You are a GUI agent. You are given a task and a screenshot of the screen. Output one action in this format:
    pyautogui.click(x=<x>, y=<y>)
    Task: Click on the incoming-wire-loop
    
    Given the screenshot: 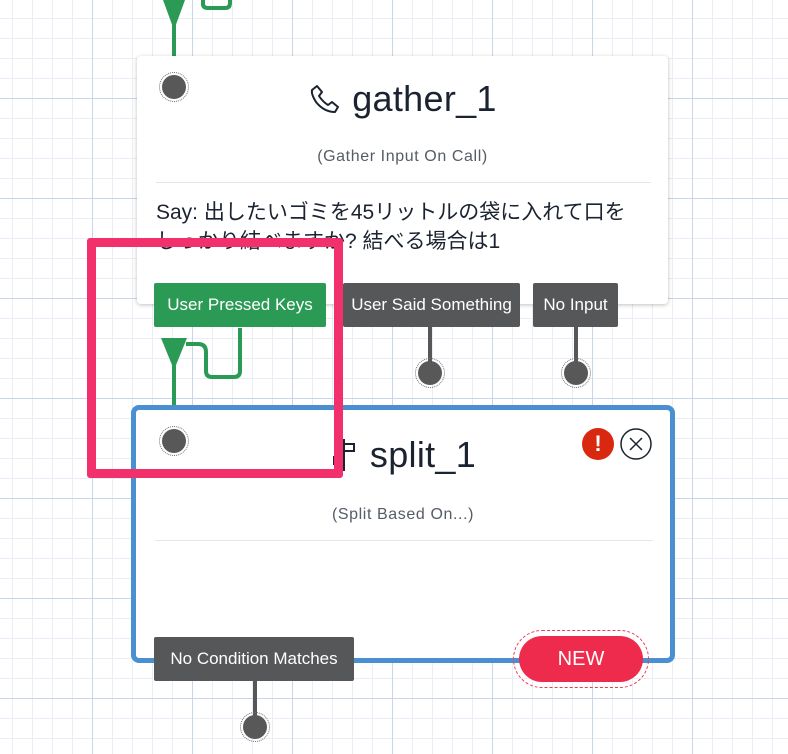 What is the action you would take?
    pyautogui.click(x=216, y=5)
    